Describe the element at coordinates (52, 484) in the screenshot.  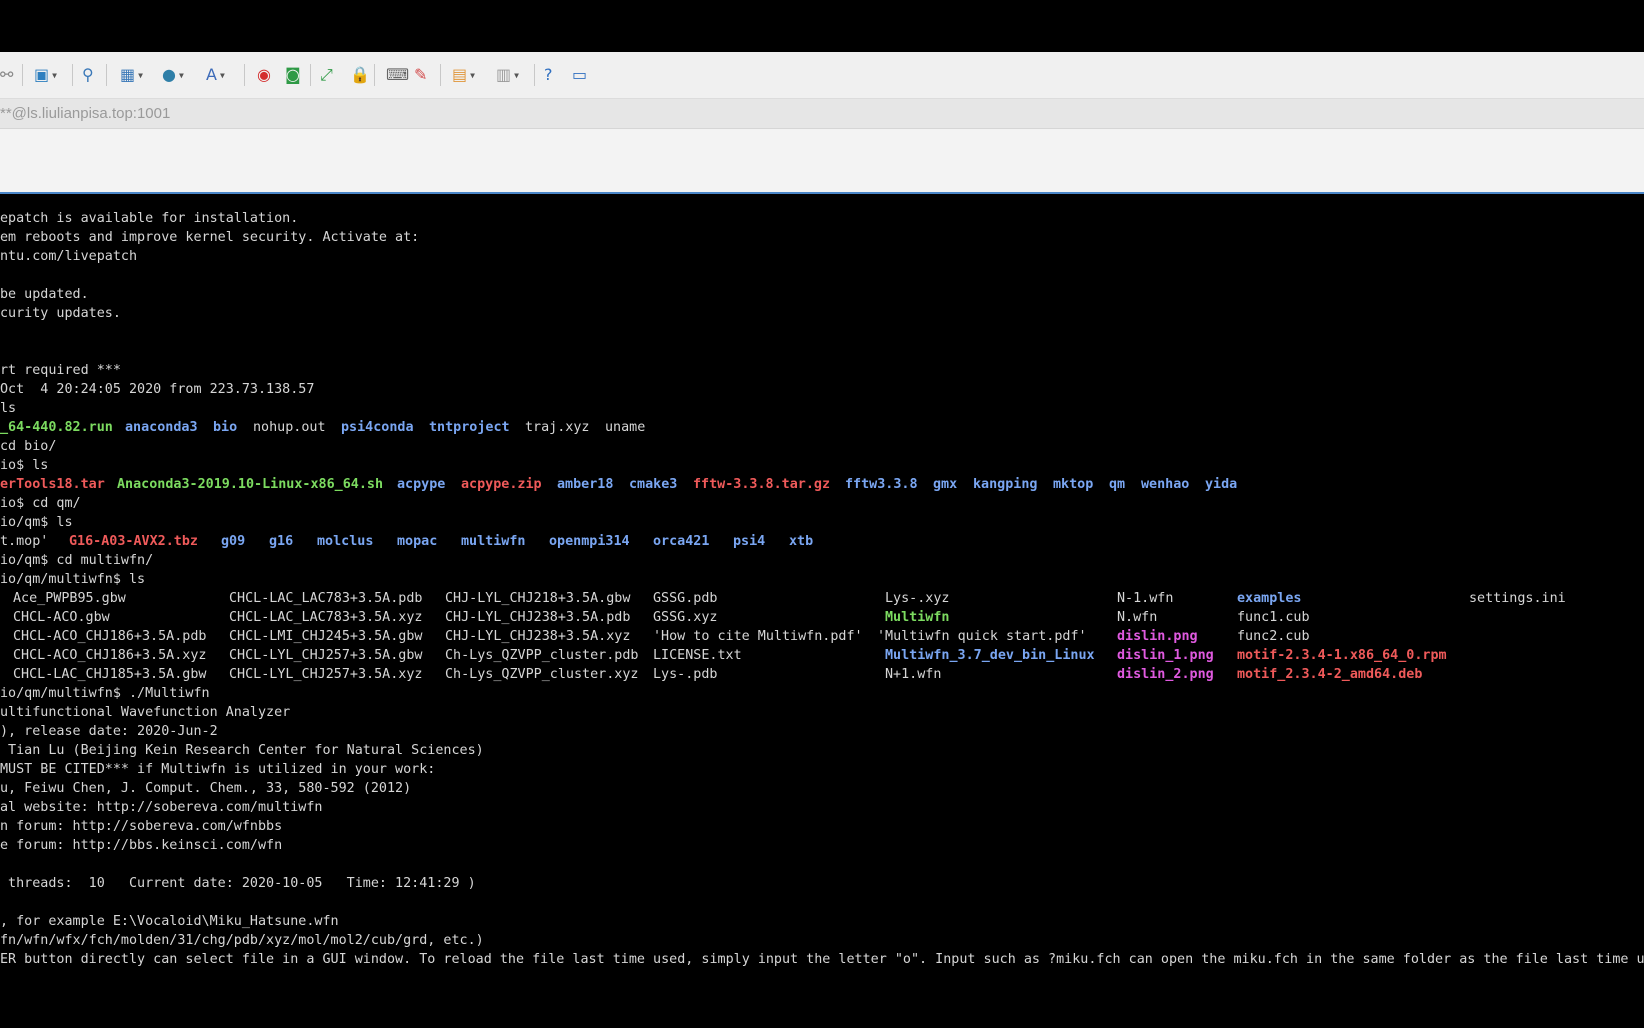
I see `ls-entry: erTools18.tar` at that location.